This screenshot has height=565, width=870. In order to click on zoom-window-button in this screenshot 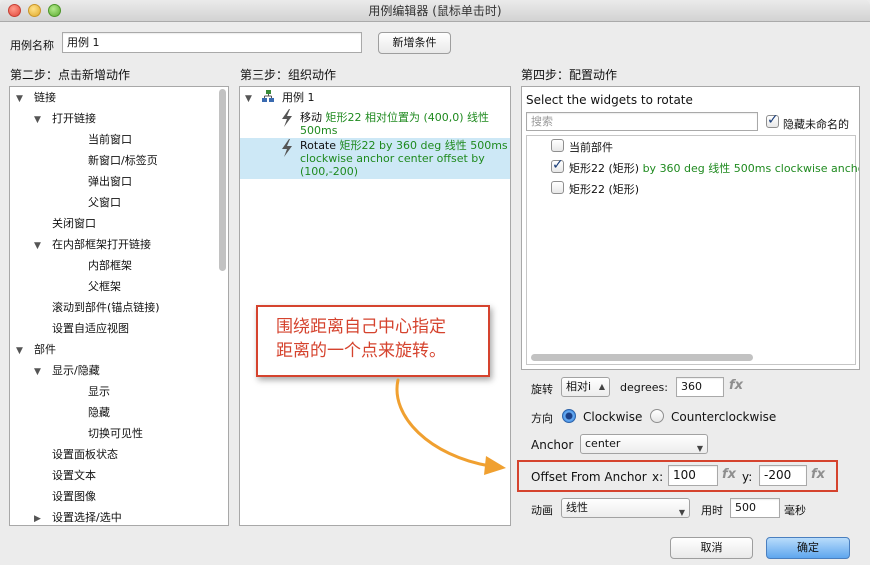, I will do `click(54, 10)`.